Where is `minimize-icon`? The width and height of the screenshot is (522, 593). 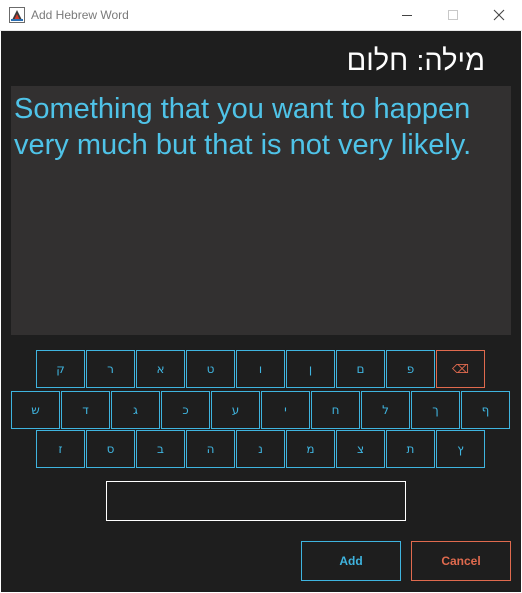 minimize-icon is located at coordinates (407, 15).